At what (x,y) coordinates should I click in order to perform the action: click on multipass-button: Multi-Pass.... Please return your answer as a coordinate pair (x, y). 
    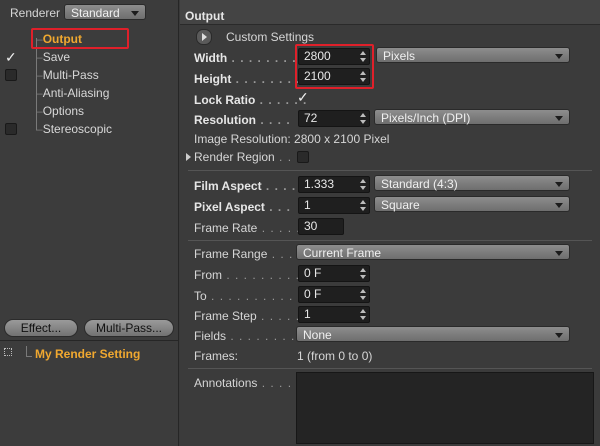
    Looking at the image, I should click on (129, 328).